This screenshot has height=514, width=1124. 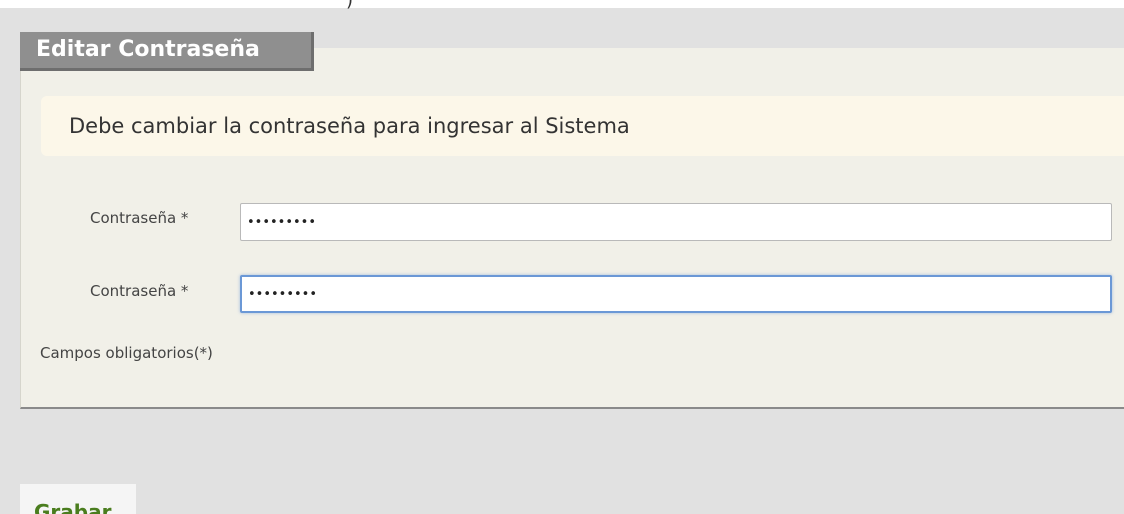 What do you see at coordinates (126, 353) in the screenshot?
I see `required-fields-note: Campos obligatorios(*)` at bounding box center [126, 353].